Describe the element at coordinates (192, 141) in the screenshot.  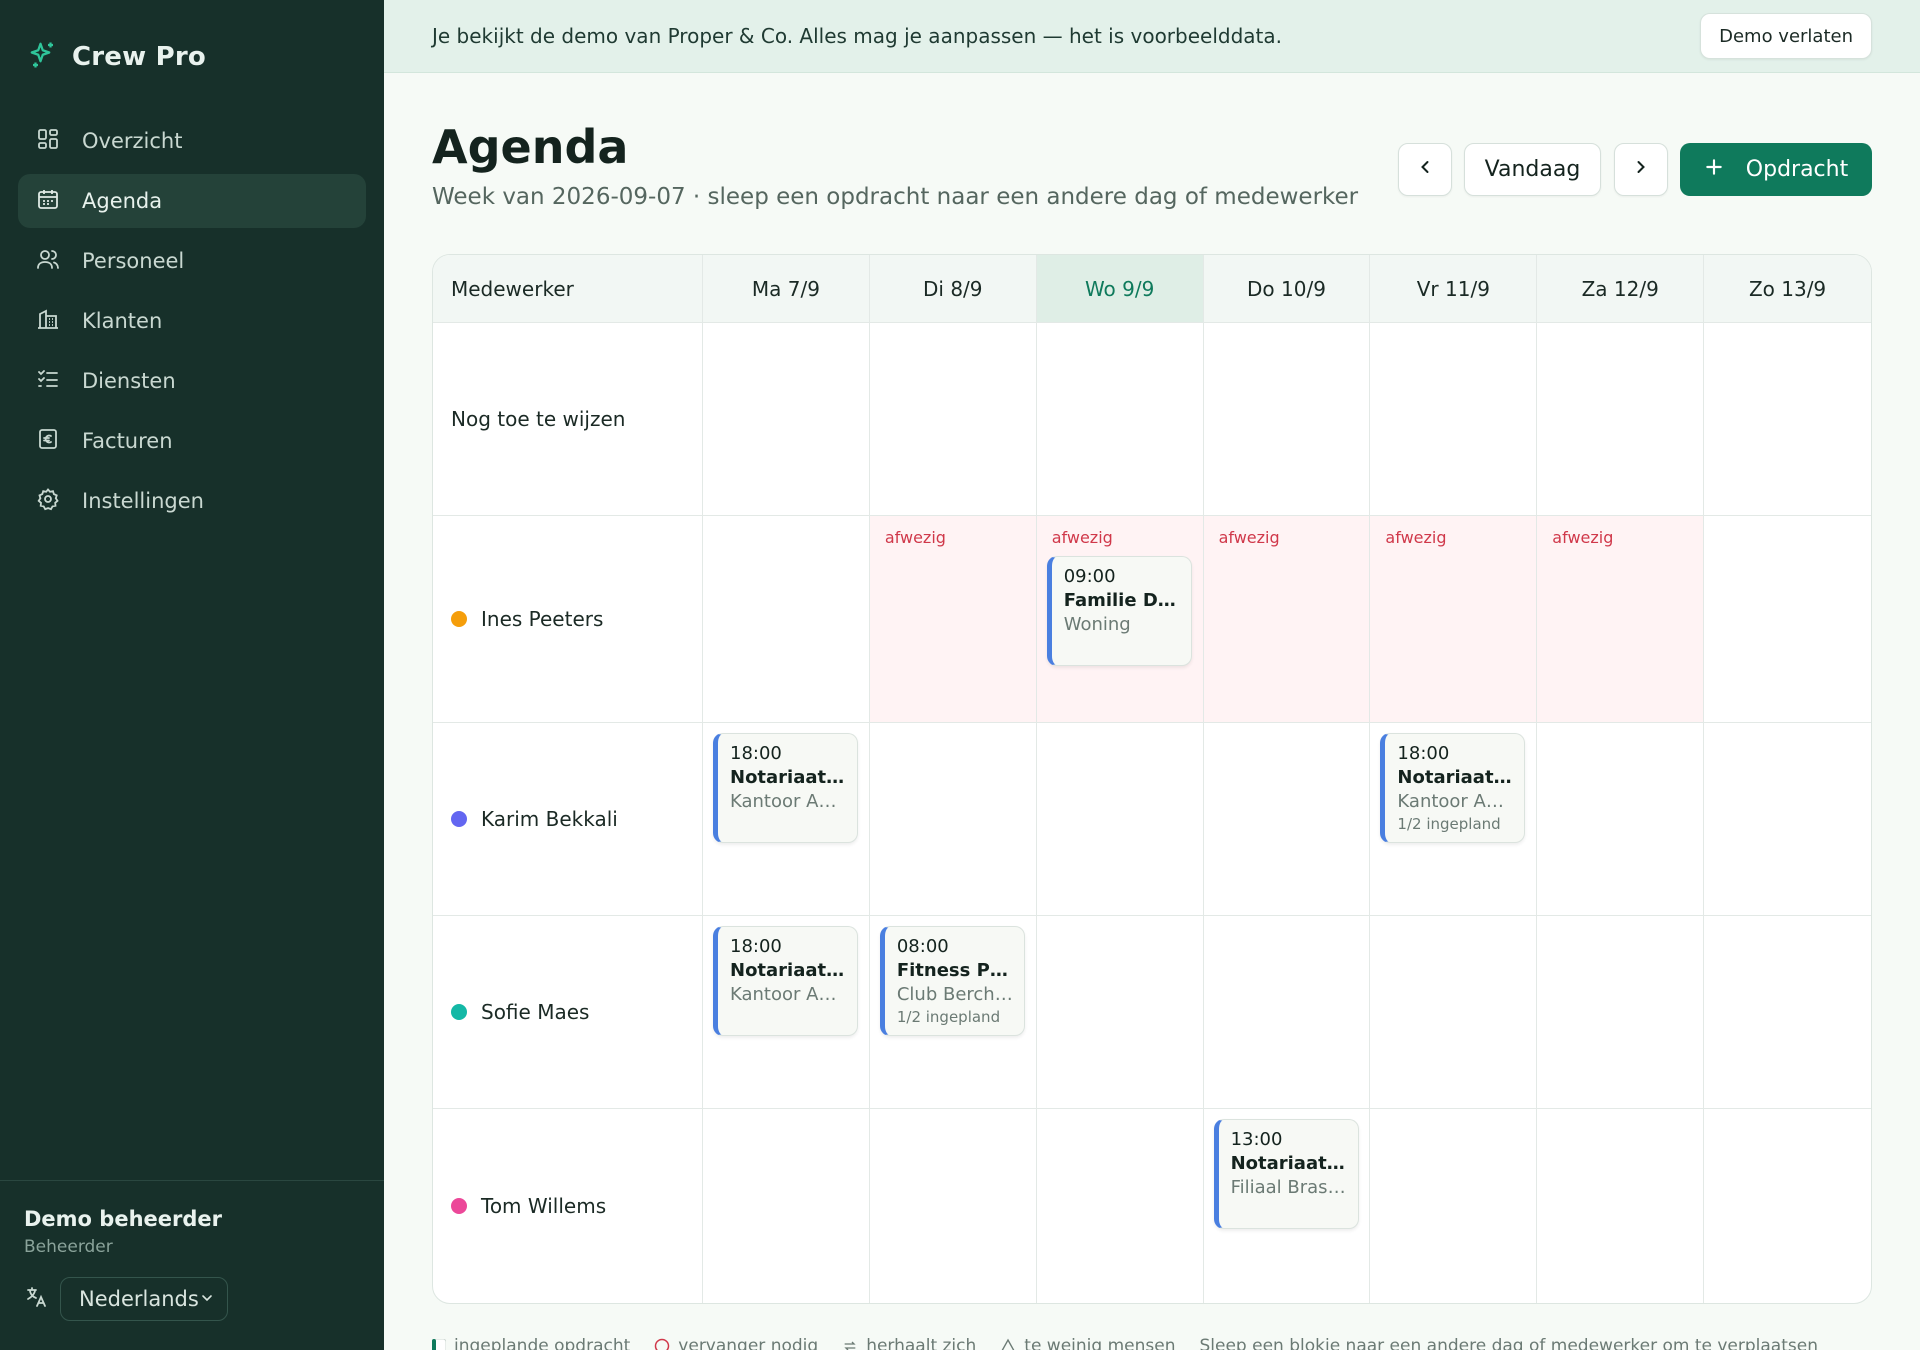
I see `sidebar-item-overzicht: Overzicht` at that location.